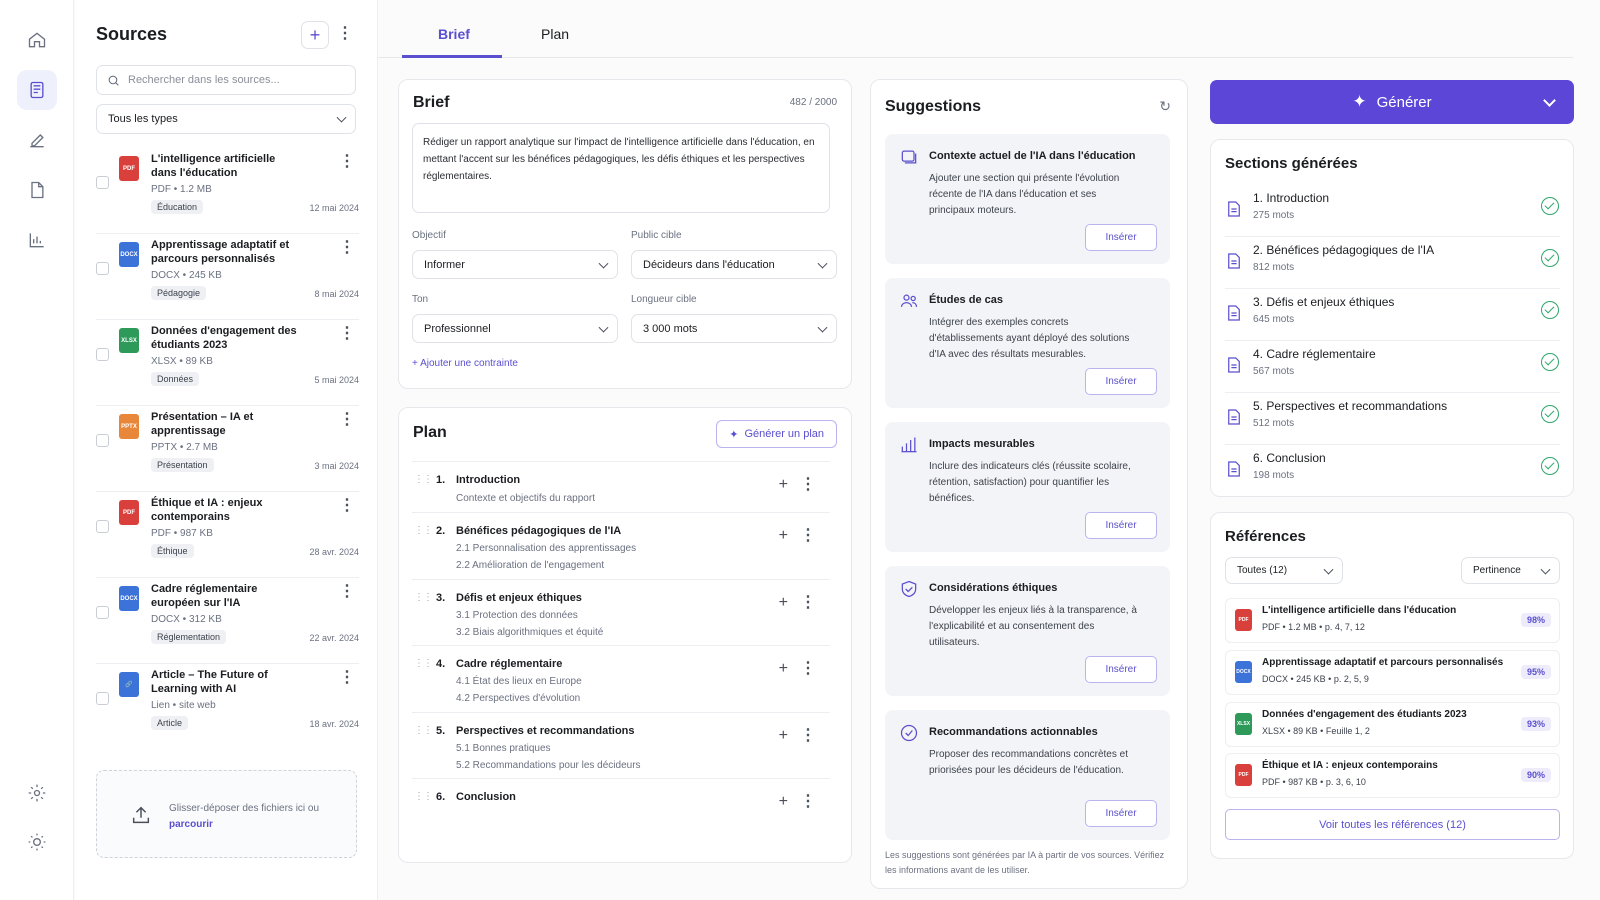 The width and height of the screenshot is (1600, 900). What do you see at coordinates (37, 140) in the screenshot?
I see `edit-icon` at bounding box center [37, 140].